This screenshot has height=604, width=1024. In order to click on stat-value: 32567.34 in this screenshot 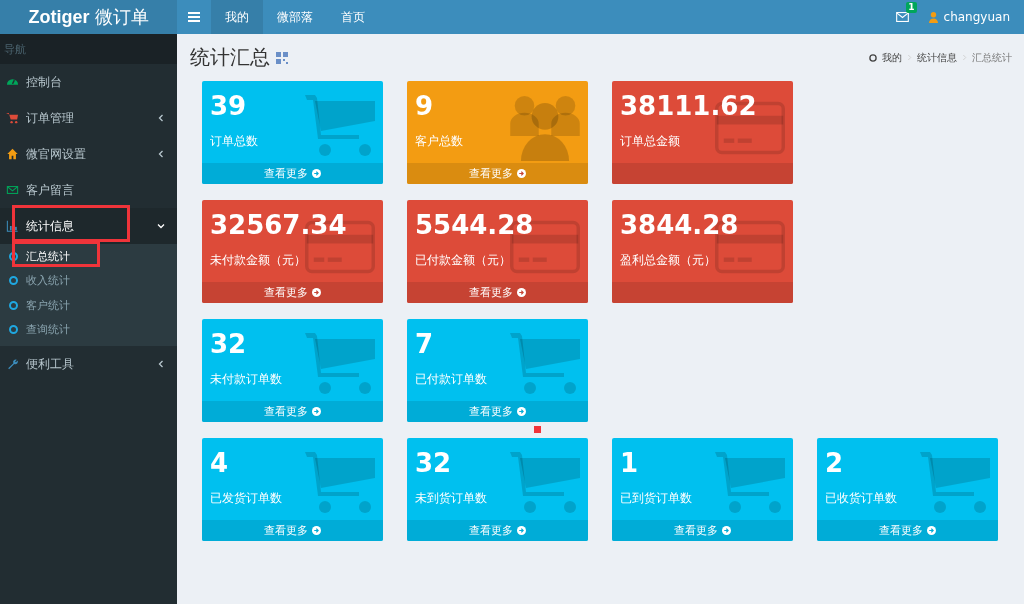, I will do `click(279, 225)`.